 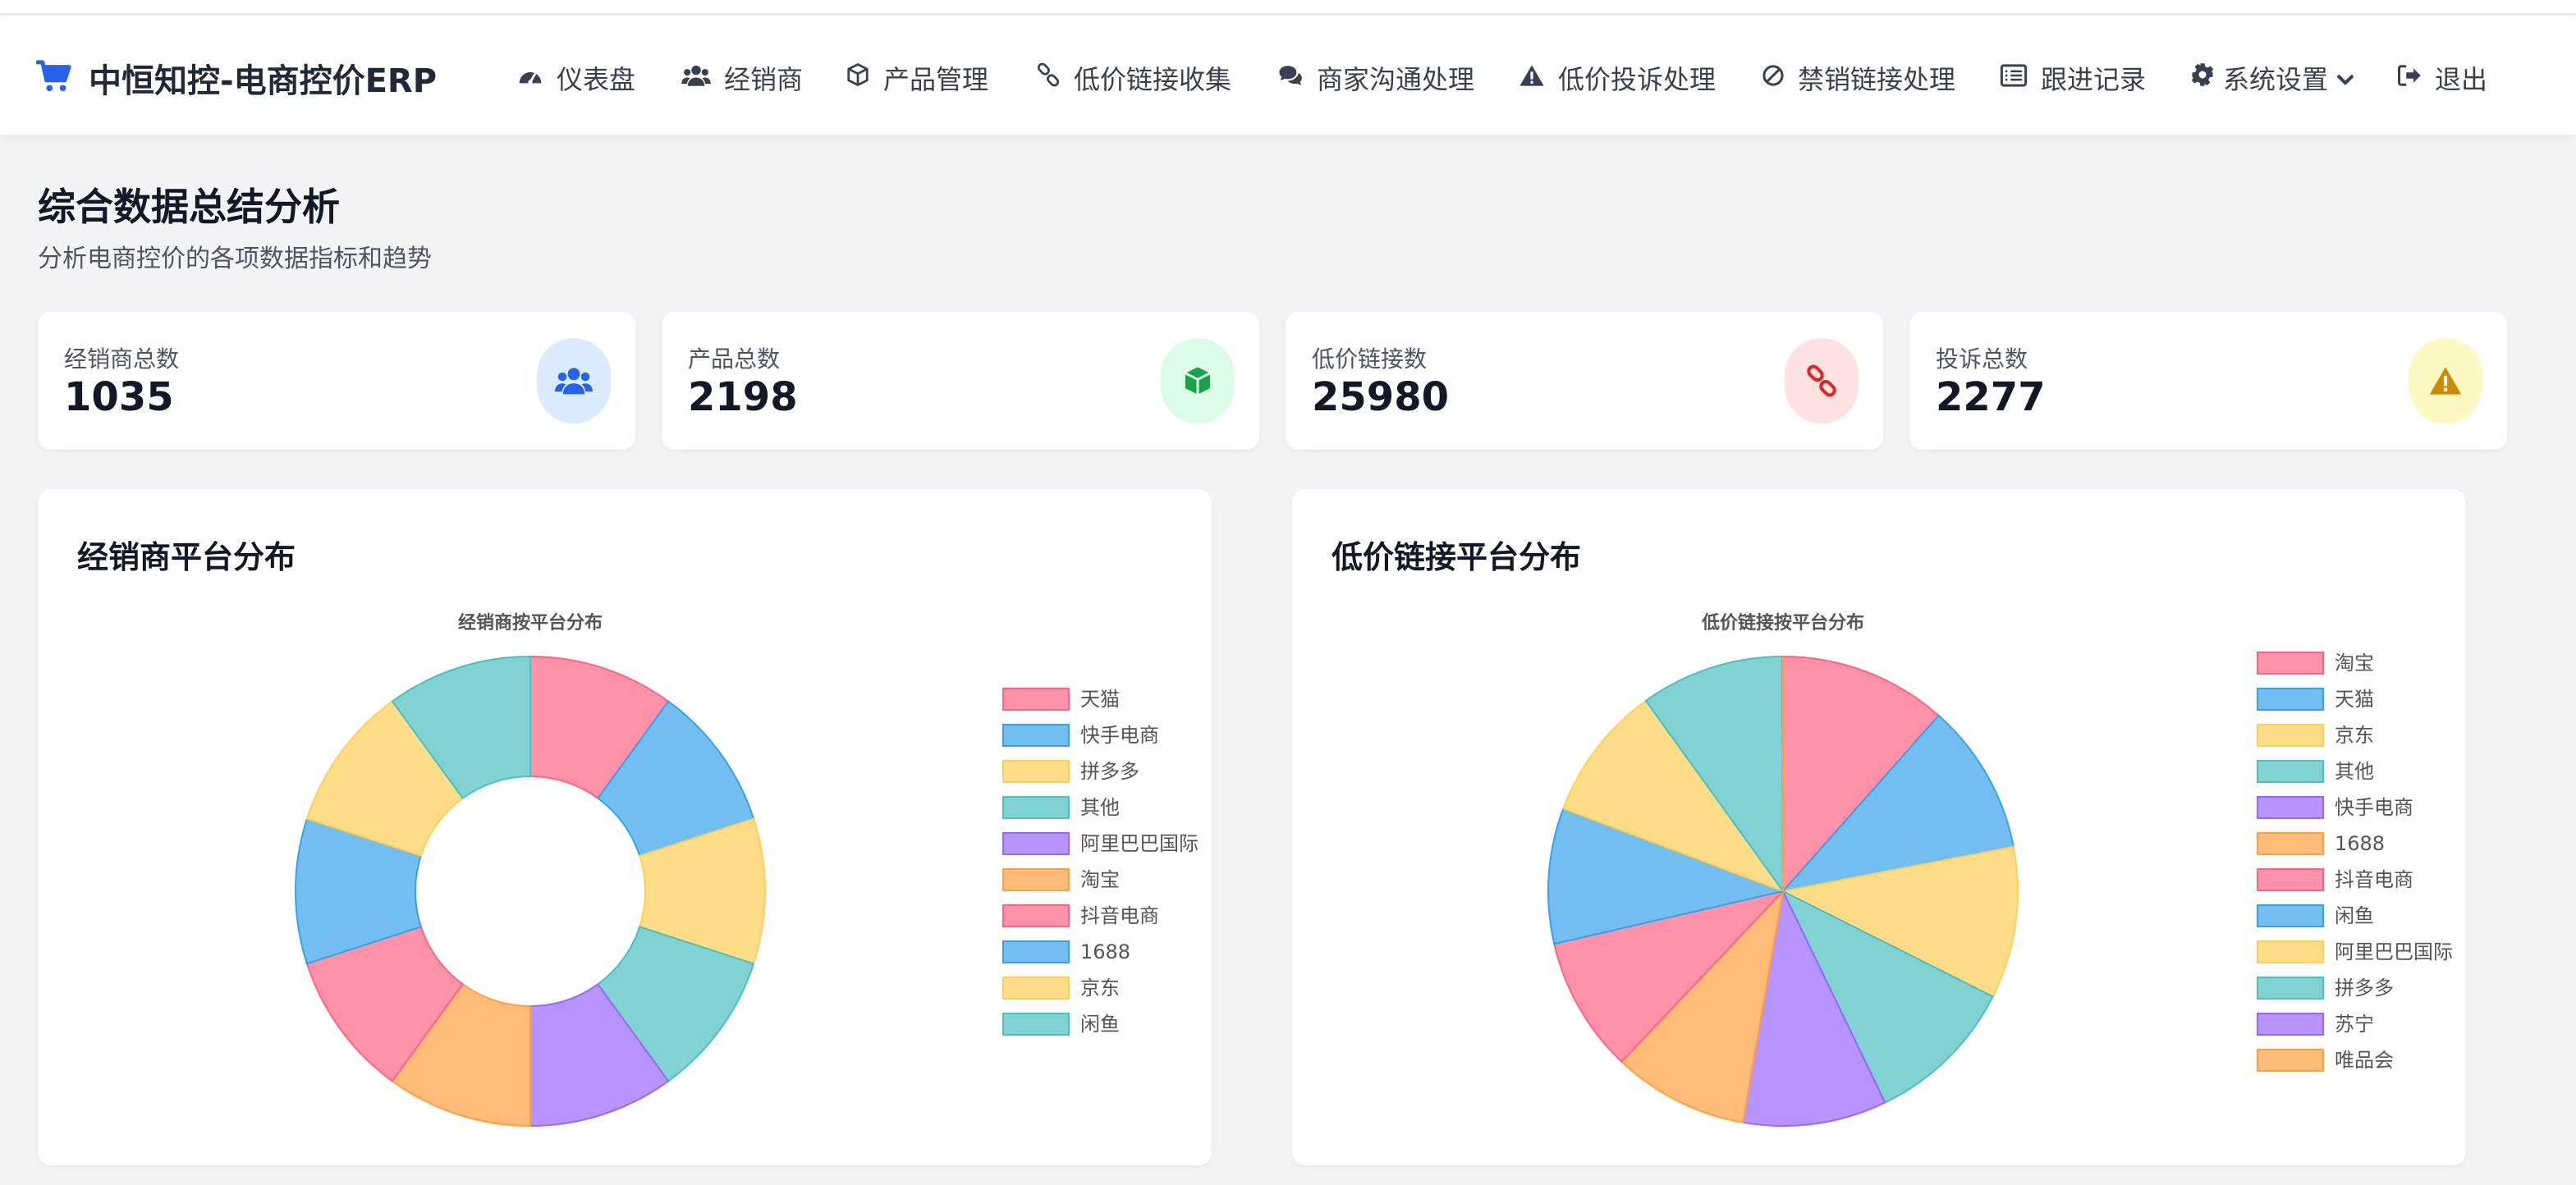 What do you see at coordinates (734, 359) in the screenshot?
I see `stat-label: 产品总数` at bounding box center [734, 359].